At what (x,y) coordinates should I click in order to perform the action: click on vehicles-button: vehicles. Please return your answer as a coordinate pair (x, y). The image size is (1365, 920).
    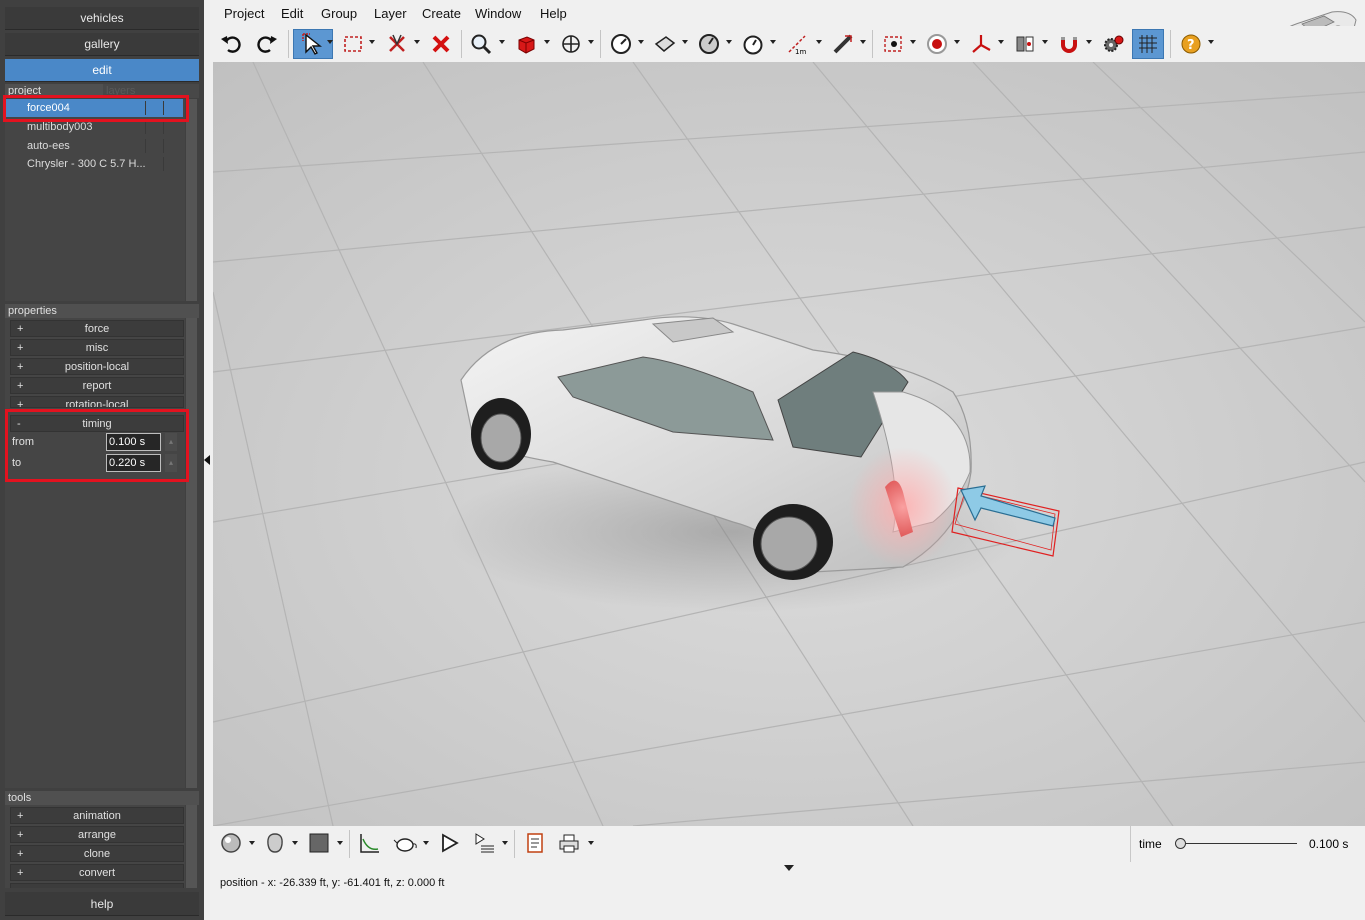
    Looking at the image, I should click on (102, 18).